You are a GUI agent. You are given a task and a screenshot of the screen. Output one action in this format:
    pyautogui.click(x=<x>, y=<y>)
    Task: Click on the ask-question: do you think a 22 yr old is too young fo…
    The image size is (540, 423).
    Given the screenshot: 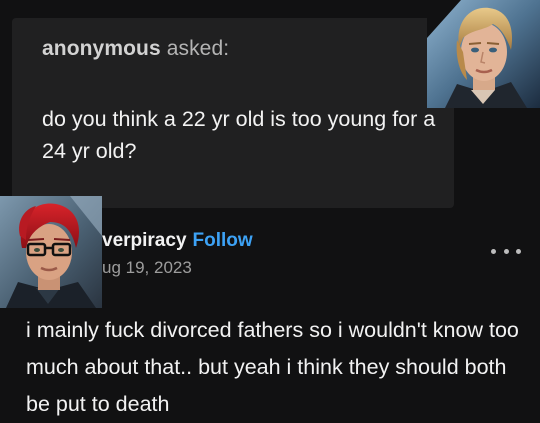 What is the action you would take?
    pyautogui.click(x=239, y=135)
    